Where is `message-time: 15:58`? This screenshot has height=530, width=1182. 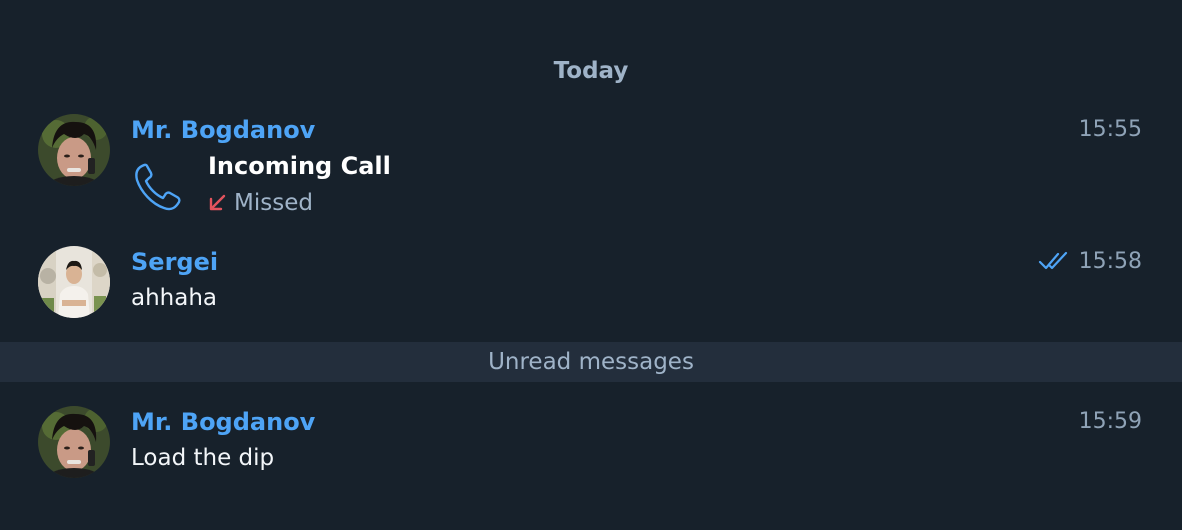 message-time: 15:58 is located at coordinates (1110, 261).